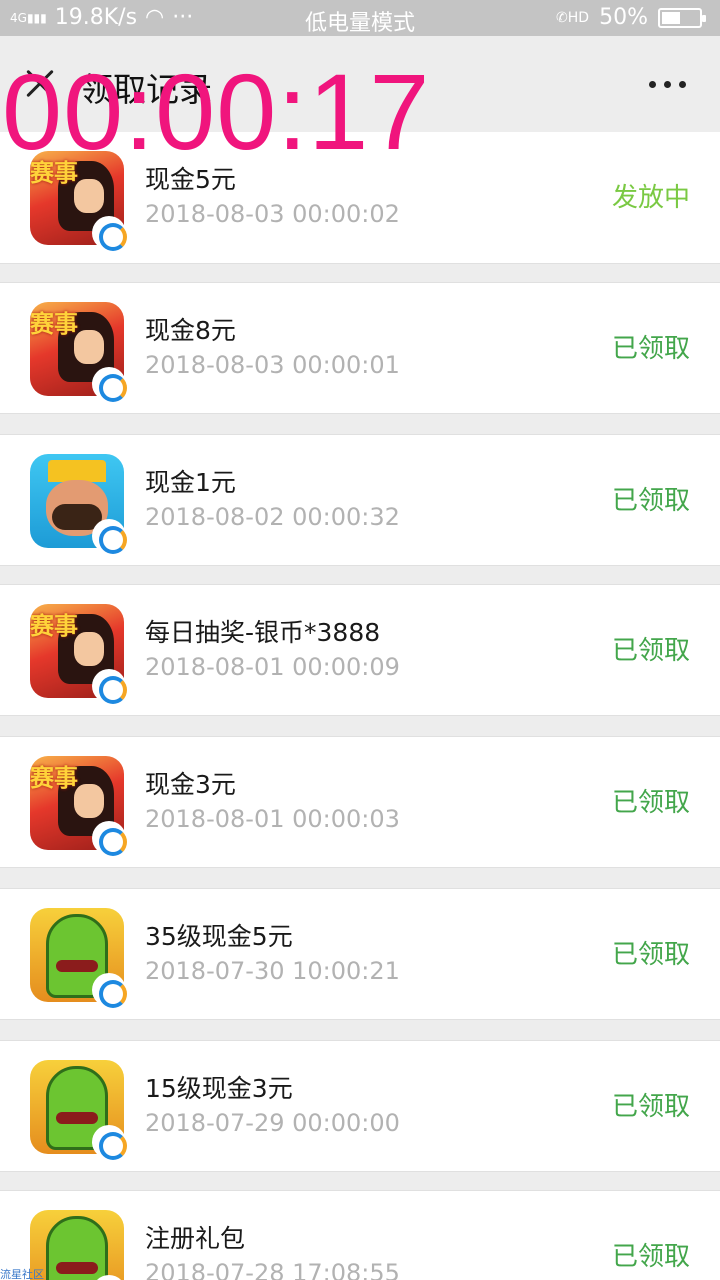  I want to click on battery-percent: 50%, so click(623, 17).